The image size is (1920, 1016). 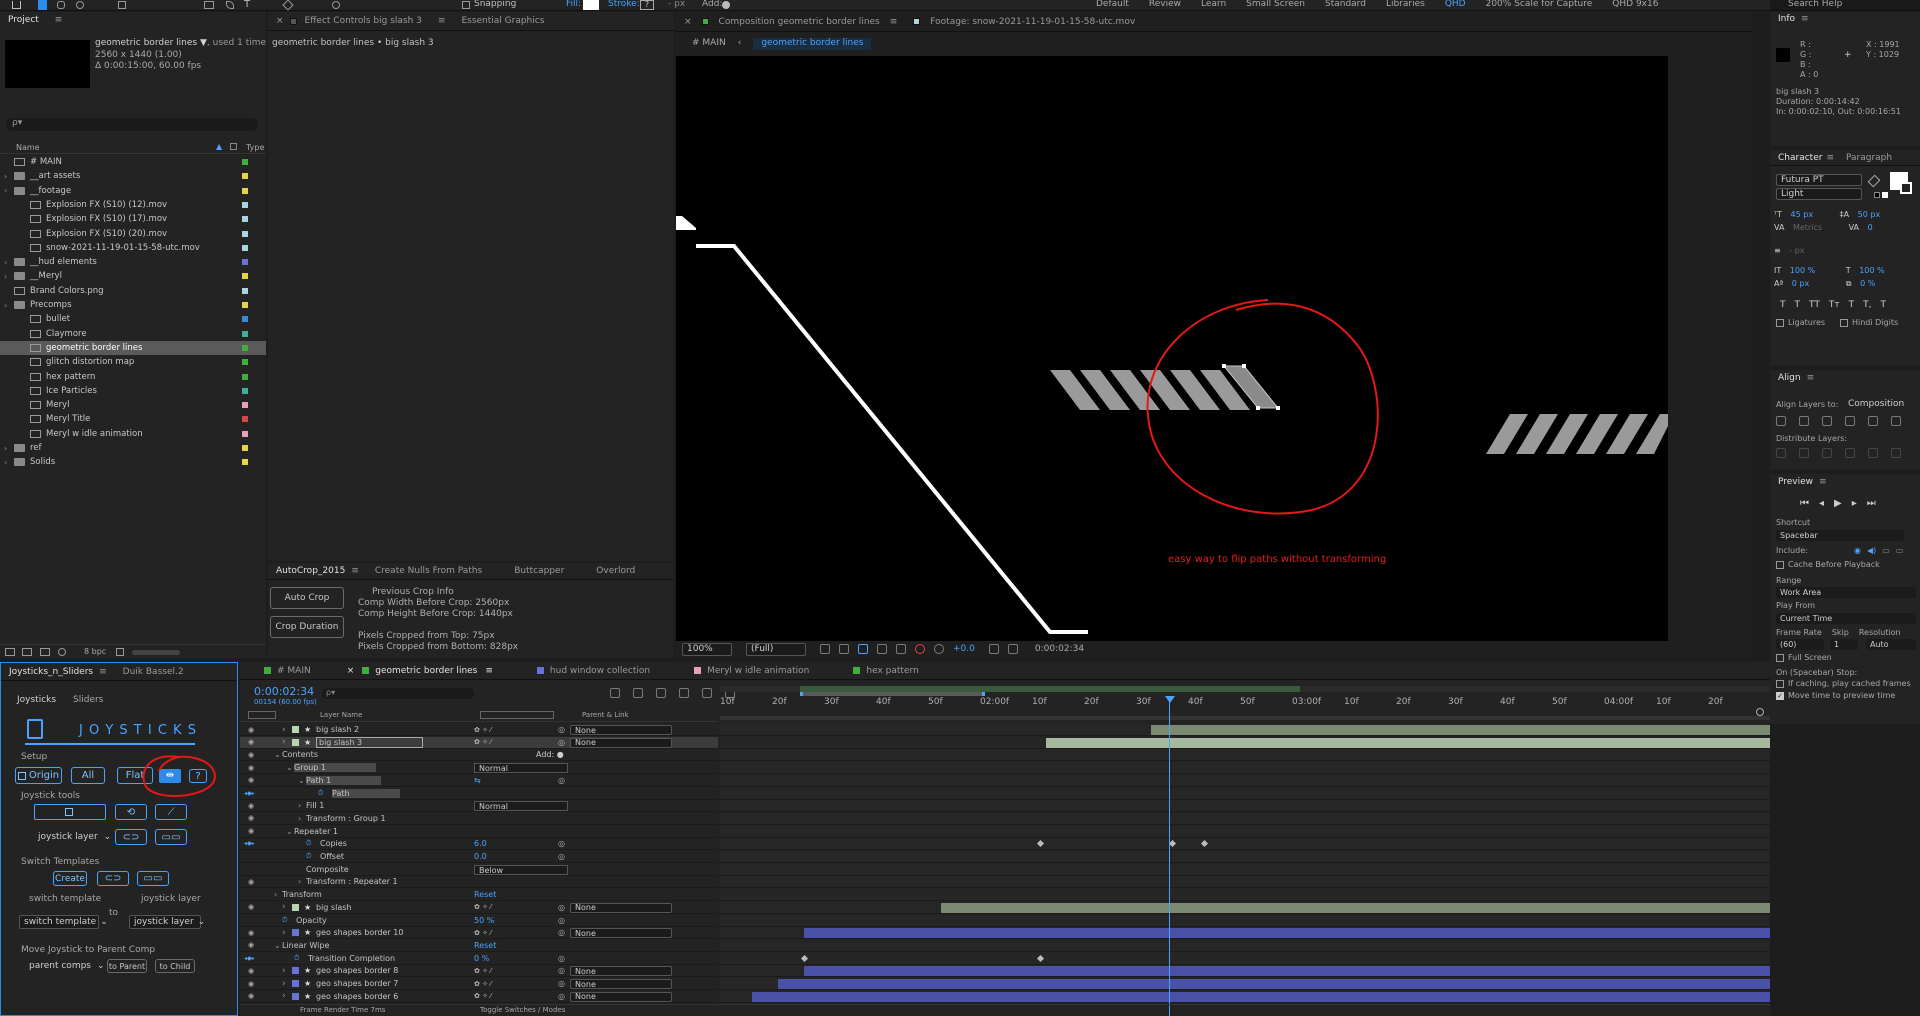 I want to click on playhead-line, so click(x=1169, y=856).